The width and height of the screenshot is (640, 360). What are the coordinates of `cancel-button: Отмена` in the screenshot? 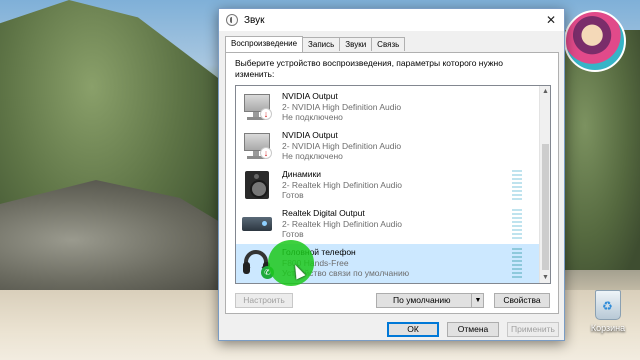 It's located at (473, 329).